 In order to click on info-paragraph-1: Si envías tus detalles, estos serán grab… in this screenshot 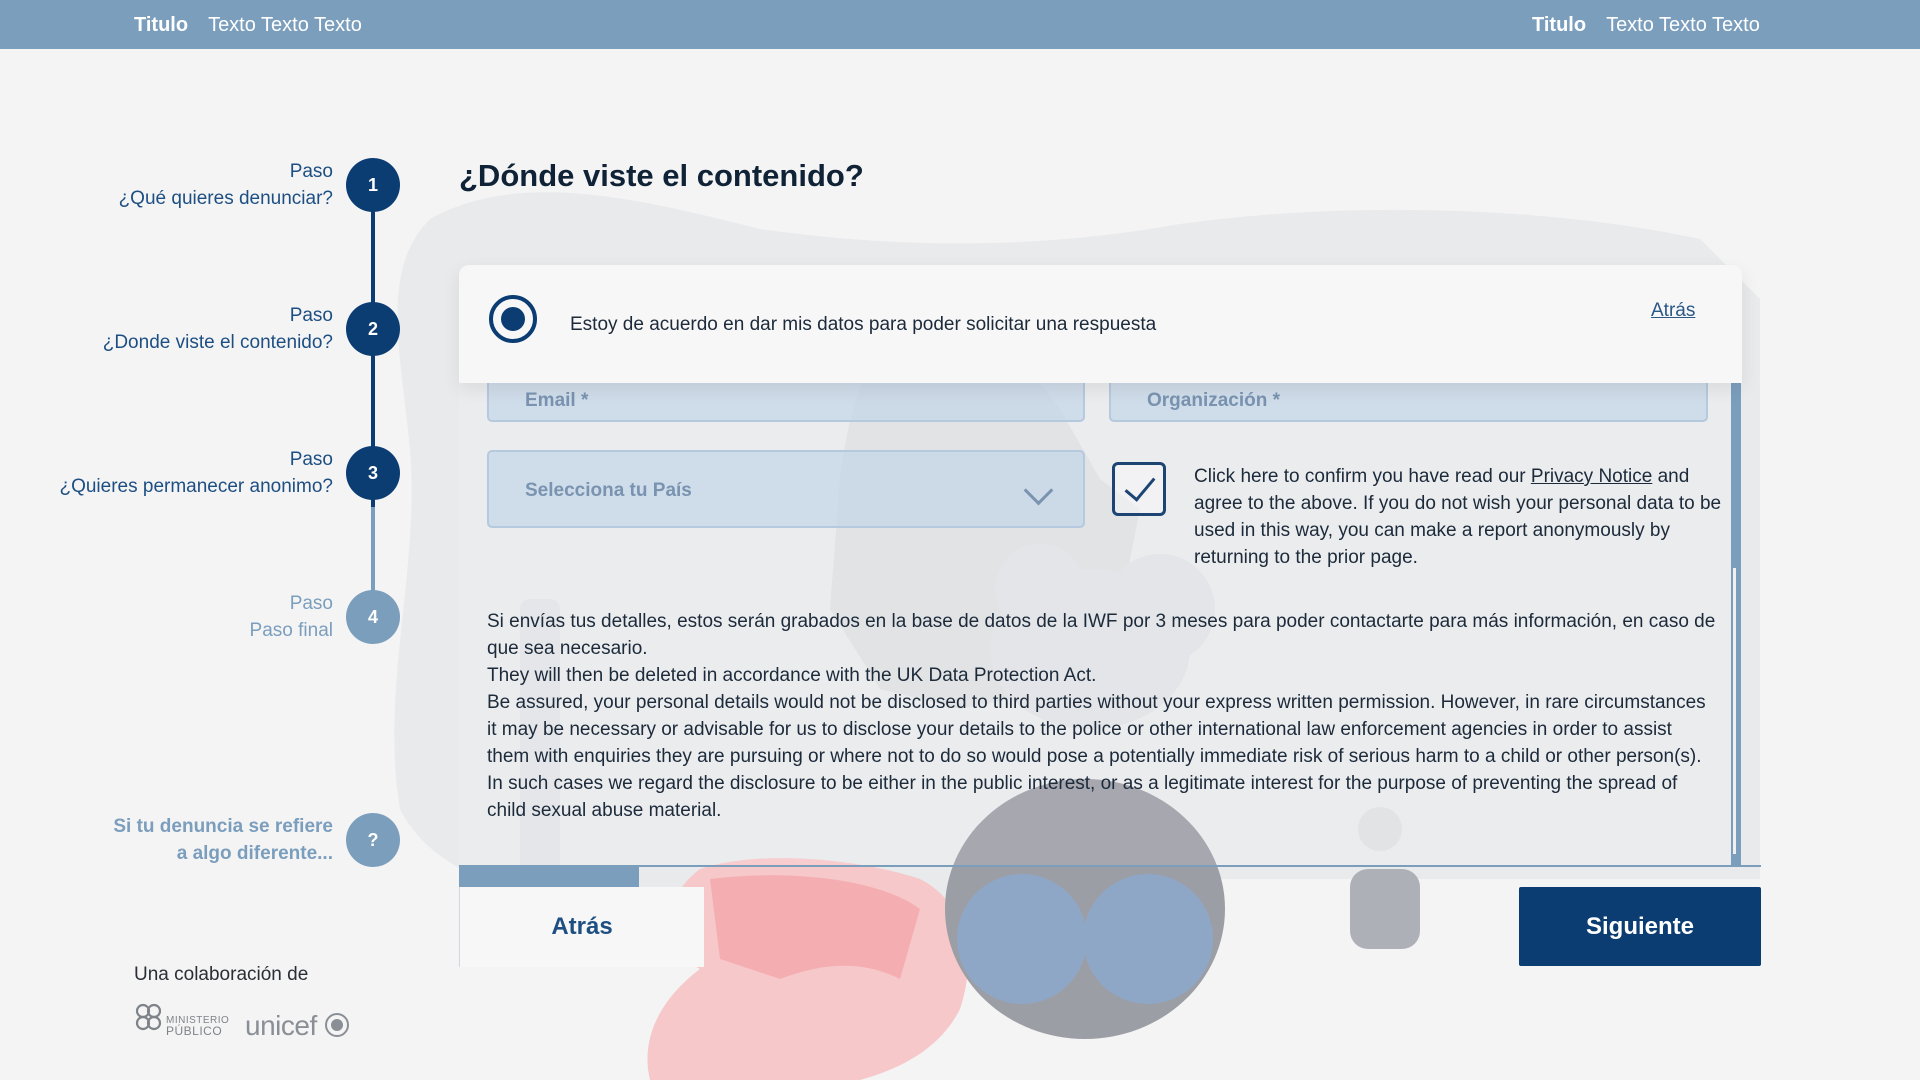, I will do `click(1101, 635)`.